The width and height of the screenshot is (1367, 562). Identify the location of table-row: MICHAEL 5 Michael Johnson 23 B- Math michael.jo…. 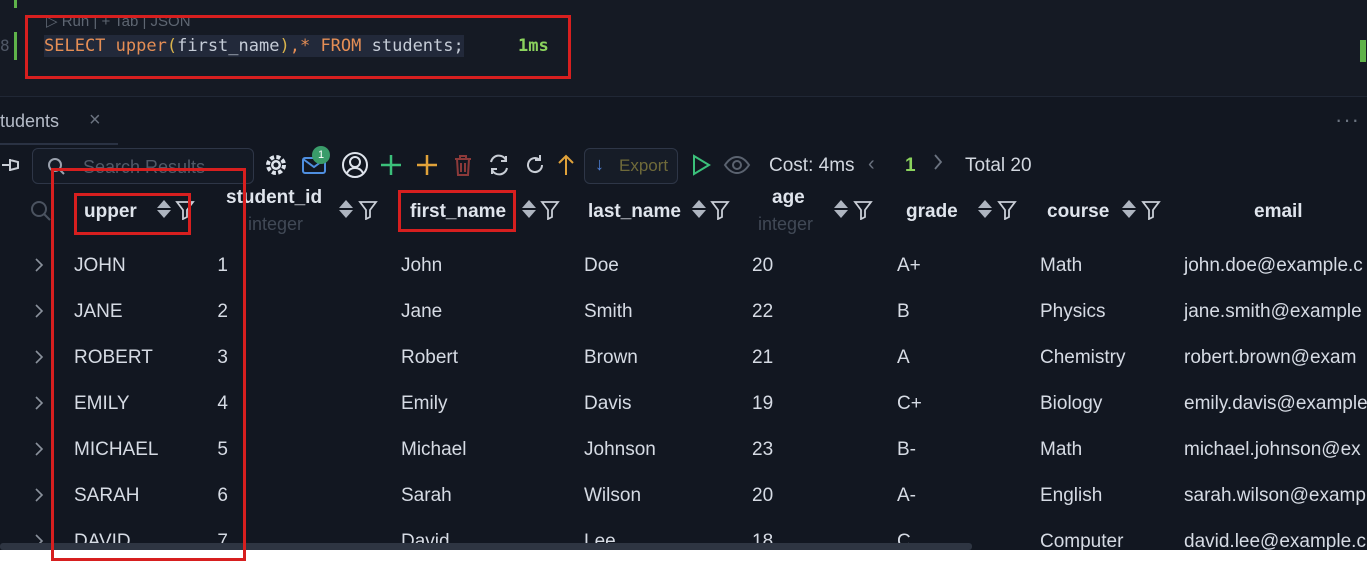
(683, 462).